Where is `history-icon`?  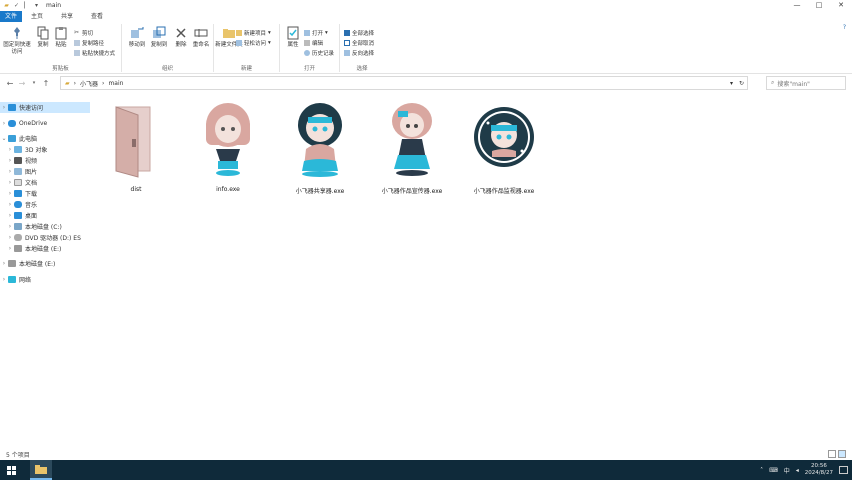
history-icon is located at coordinates (307, 52).